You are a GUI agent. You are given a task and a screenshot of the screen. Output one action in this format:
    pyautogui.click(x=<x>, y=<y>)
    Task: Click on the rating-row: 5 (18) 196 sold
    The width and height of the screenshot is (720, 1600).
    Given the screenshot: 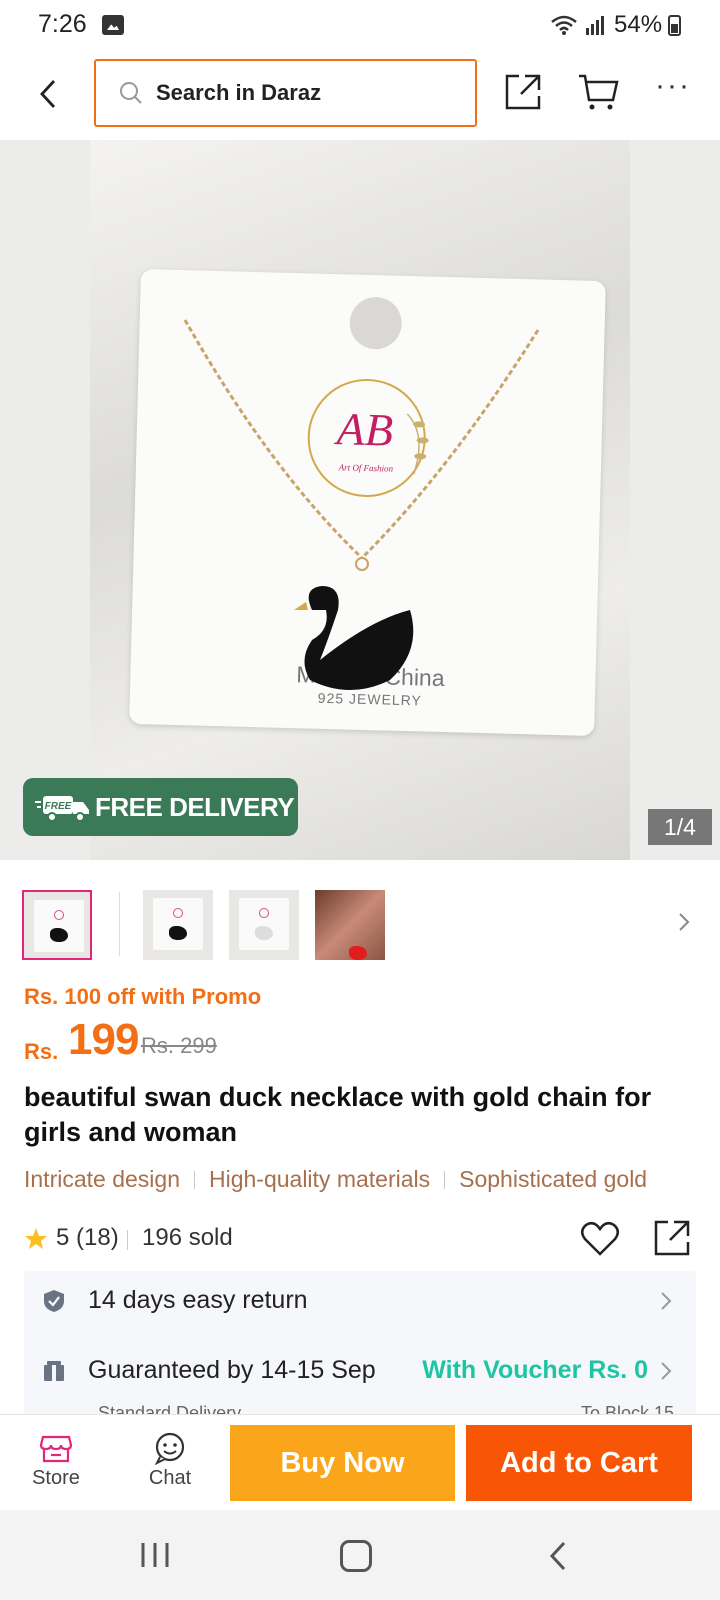 What is the action you would take?
    pyautogui.click(x=360, y=1240)
    